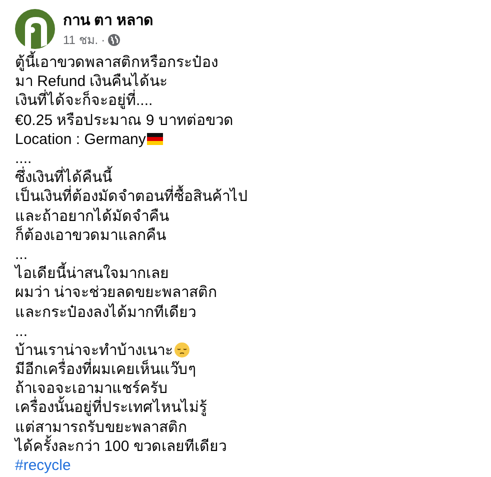 The image size is (491, 477). What do you see at coordinates (116, 292) in the screenshot?
I see `post-text-line: ผมว่า น่าจะช่วยลดขยะพลาสติก` at bounding box center [116, 292].